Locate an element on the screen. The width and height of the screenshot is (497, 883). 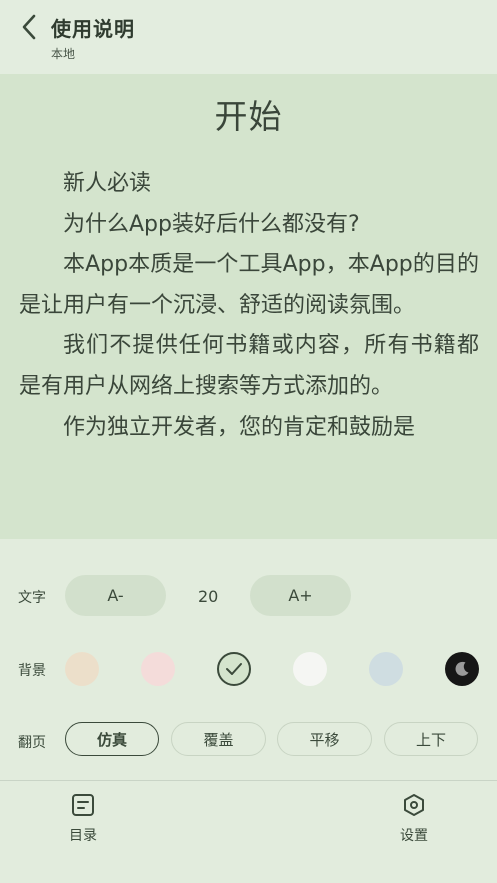
back-button is located at coordinates (29, 27).